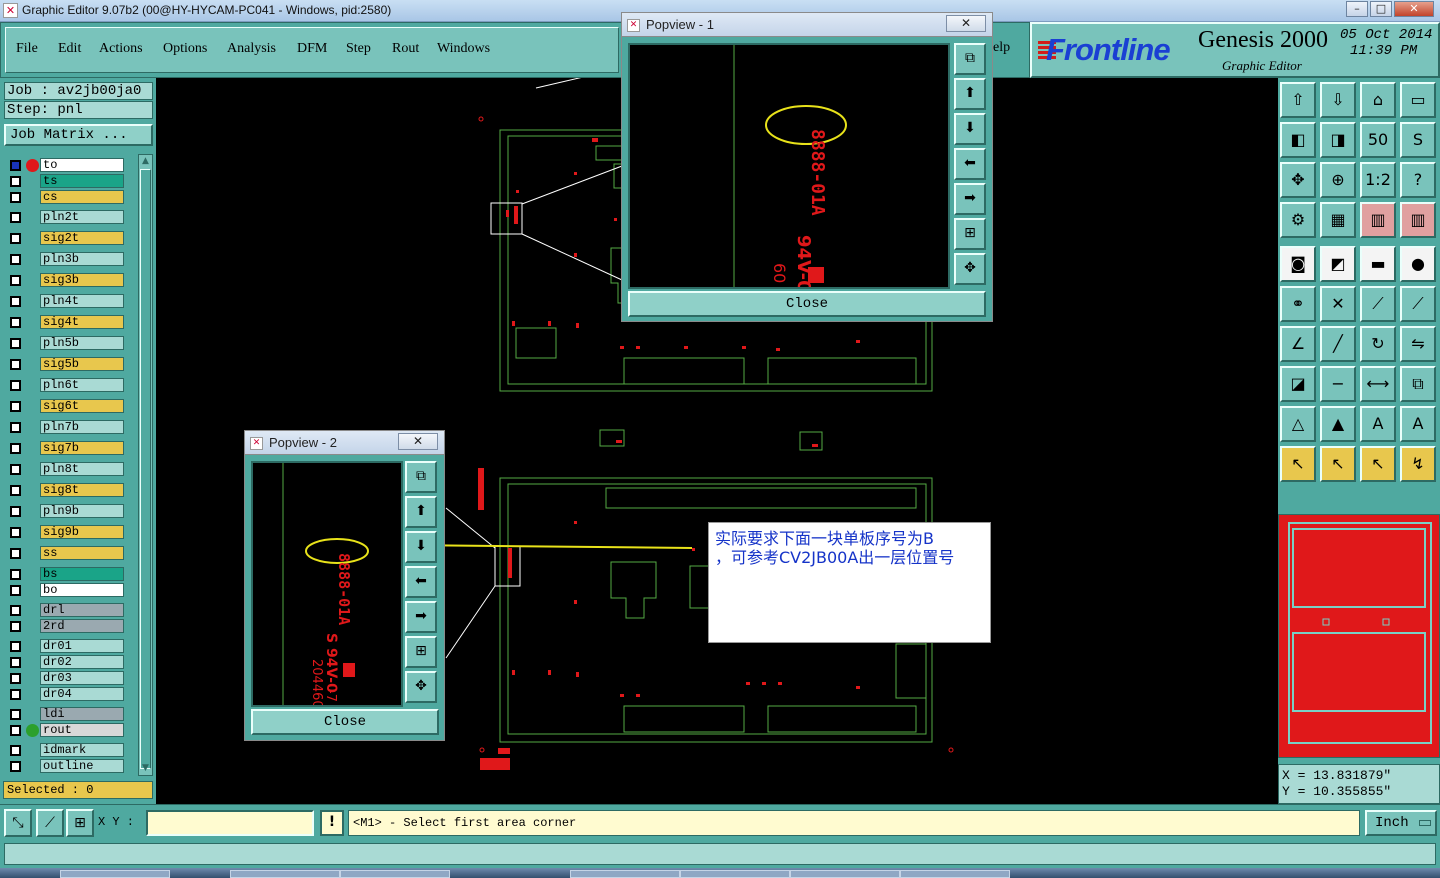  What do you see at coordinates (65, 181) in the screenshot?
I see `layer-row-ts: ts` at bounding box center [65, 181].